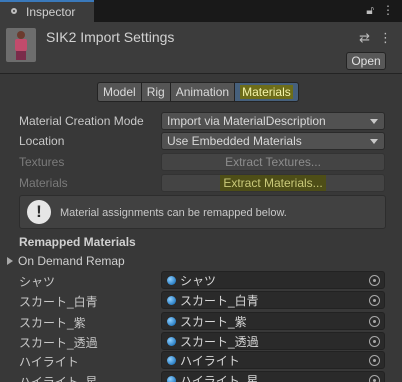 This screenshot has height=382, width=402. Describe the element at coordinates (51, 12) in the screenshot. I see `tab-inspector-label: Inspector` at that location.